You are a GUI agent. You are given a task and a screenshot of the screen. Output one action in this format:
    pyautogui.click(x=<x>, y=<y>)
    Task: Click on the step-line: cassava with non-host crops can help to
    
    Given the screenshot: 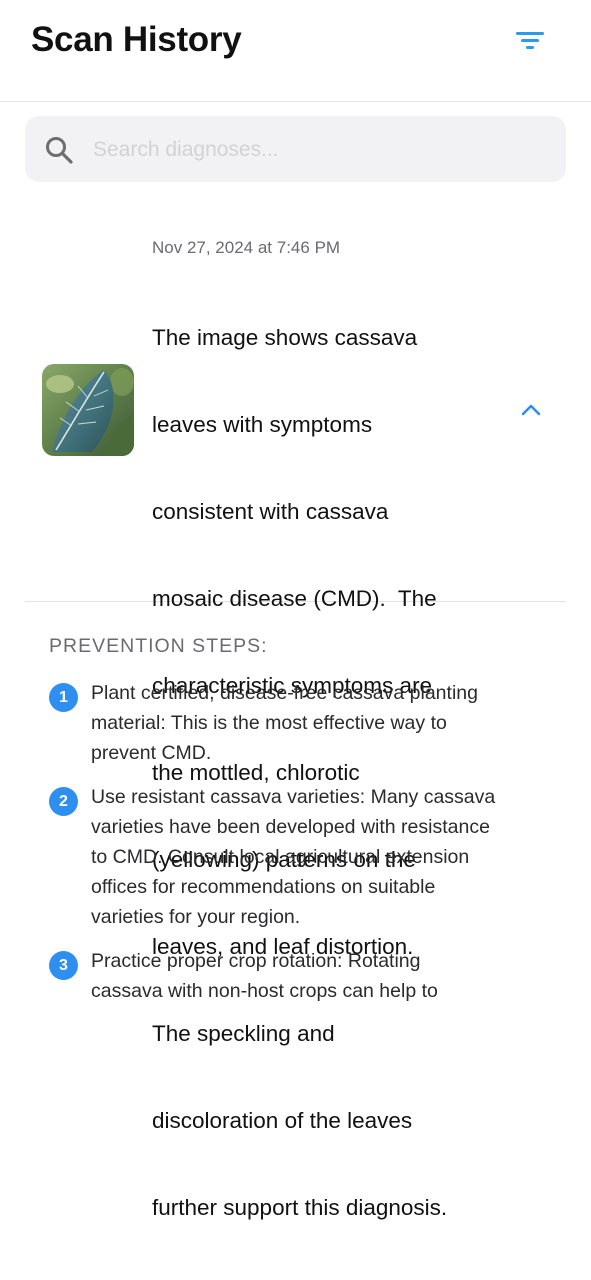 What is the action you would take?
    pyautogui.click(x=264, y=991)
    